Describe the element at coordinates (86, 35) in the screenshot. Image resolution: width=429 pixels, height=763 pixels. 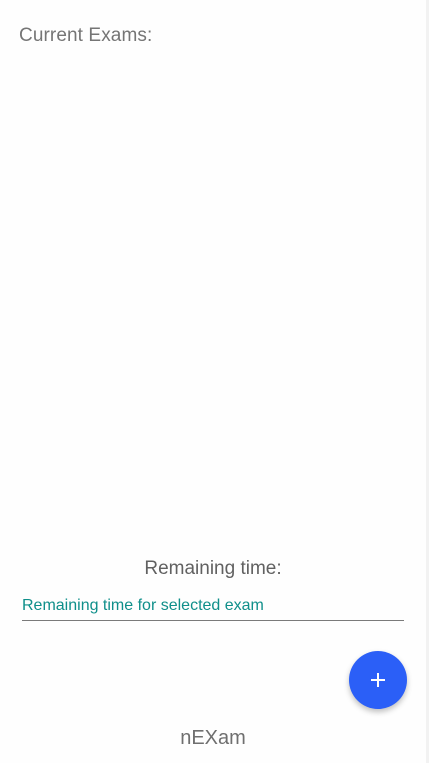
I see `current-exams-label: Current Exams:` at that location.